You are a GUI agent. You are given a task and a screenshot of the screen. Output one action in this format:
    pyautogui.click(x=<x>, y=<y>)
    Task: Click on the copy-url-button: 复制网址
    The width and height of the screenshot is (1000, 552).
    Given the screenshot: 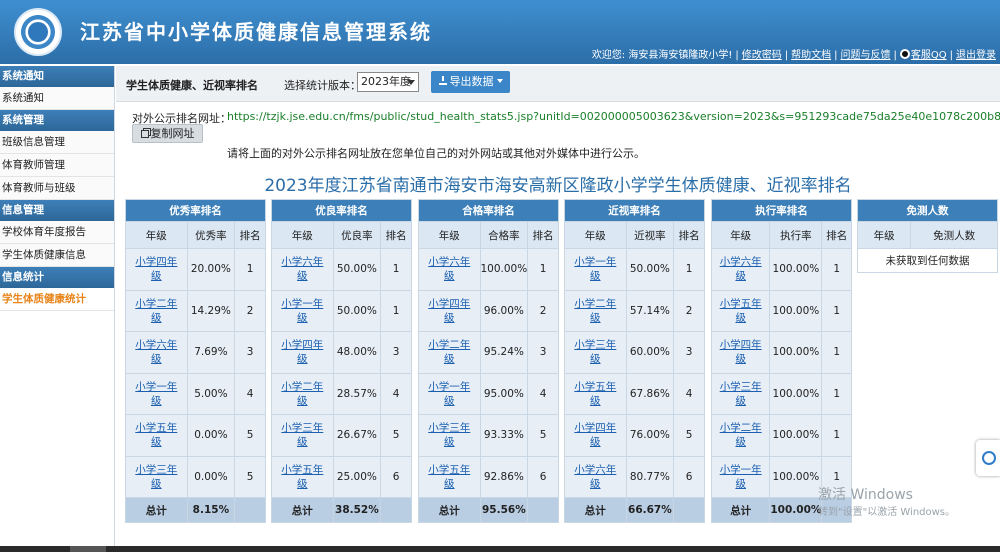 What is the action you would take?
    pyautogui.click(x=167, y=133)
    